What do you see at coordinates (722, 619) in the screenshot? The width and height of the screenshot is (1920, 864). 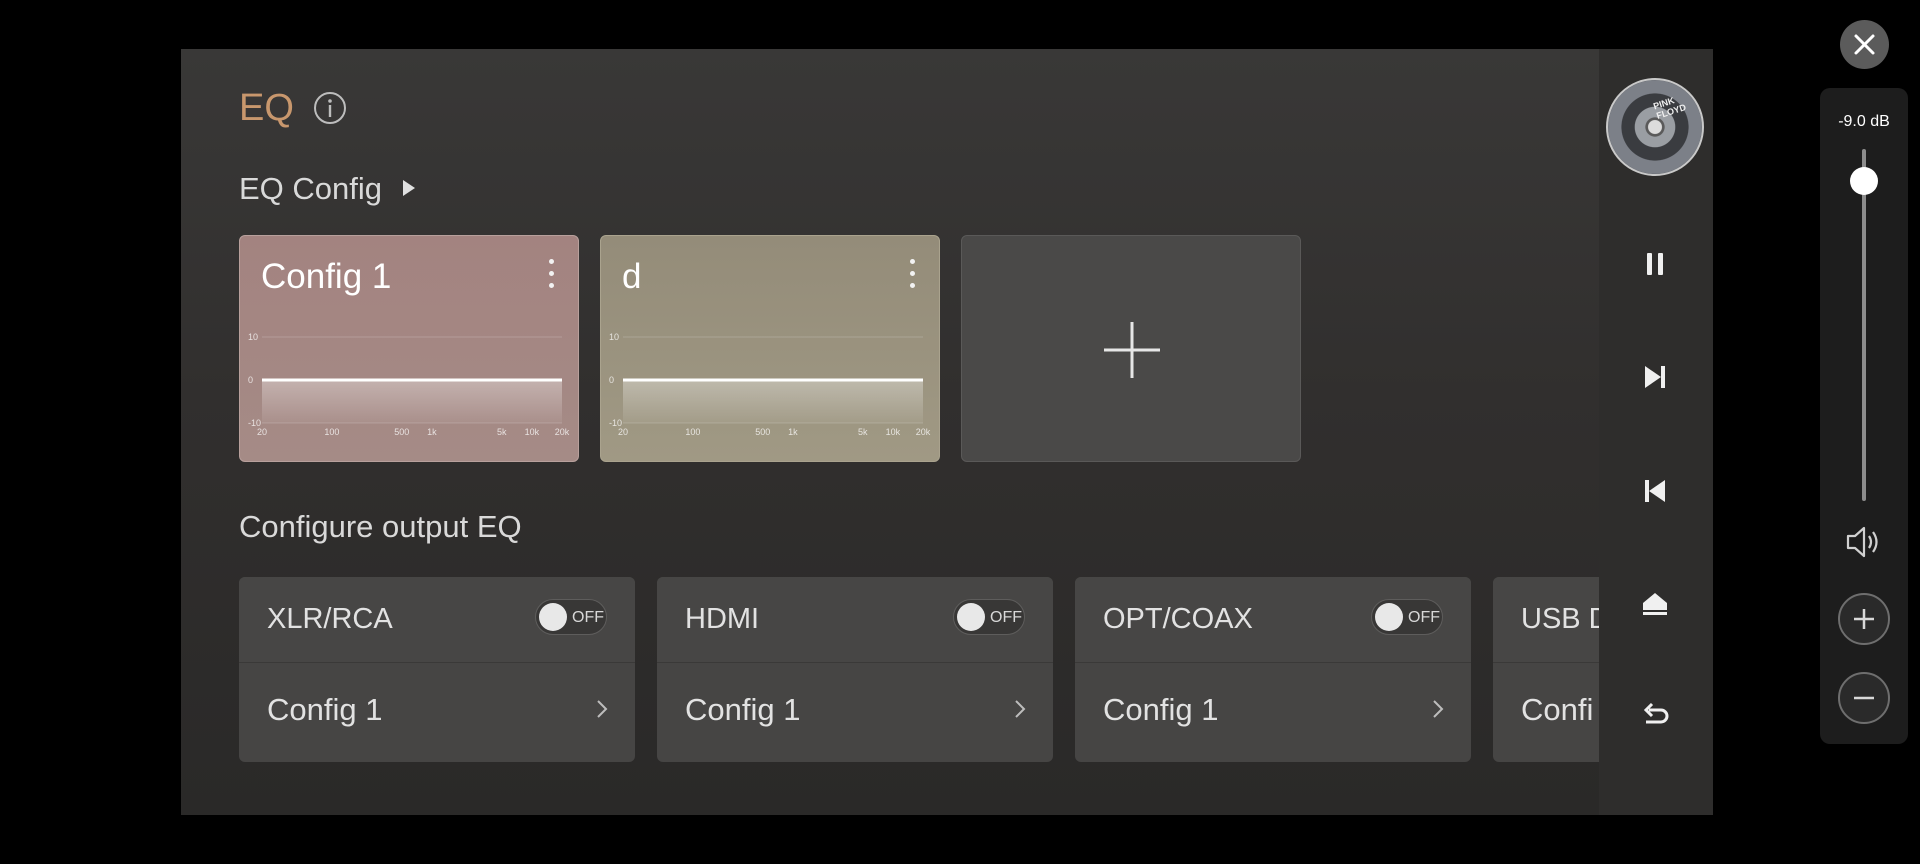 I see `output-name: HDMI` at bounding box center [722, 619].